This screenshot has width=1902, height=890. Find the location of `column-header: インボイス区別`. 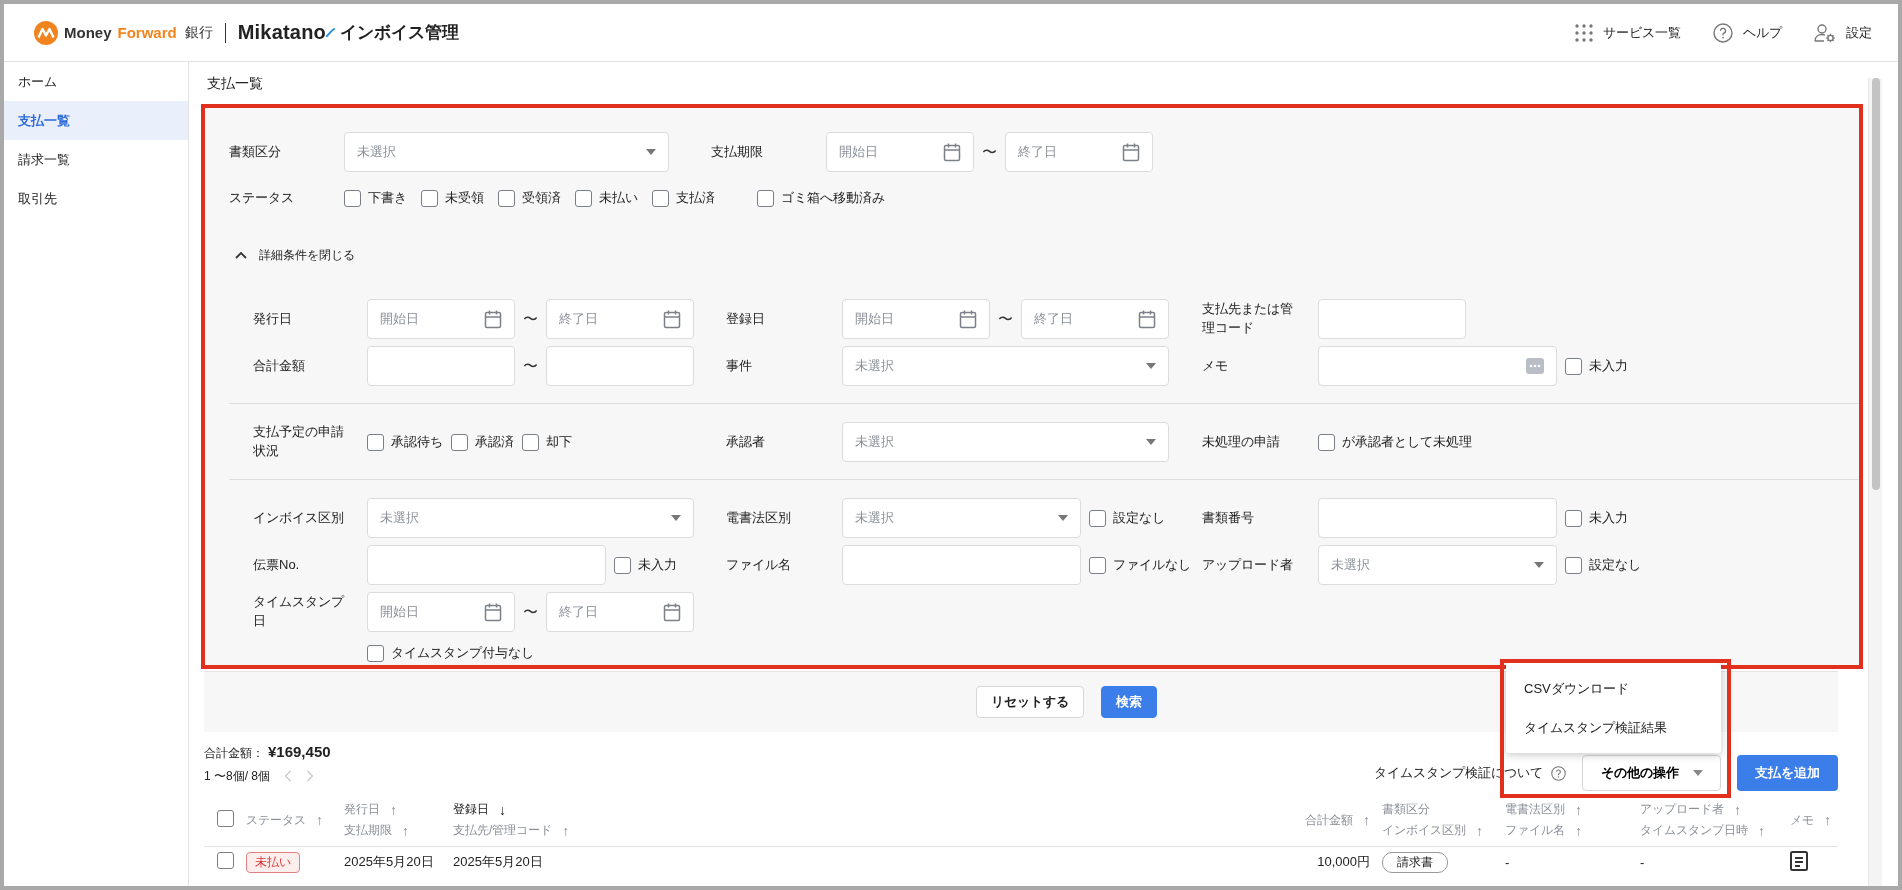

column-header: インボイス区別 is located at coordinates (1424, 830).